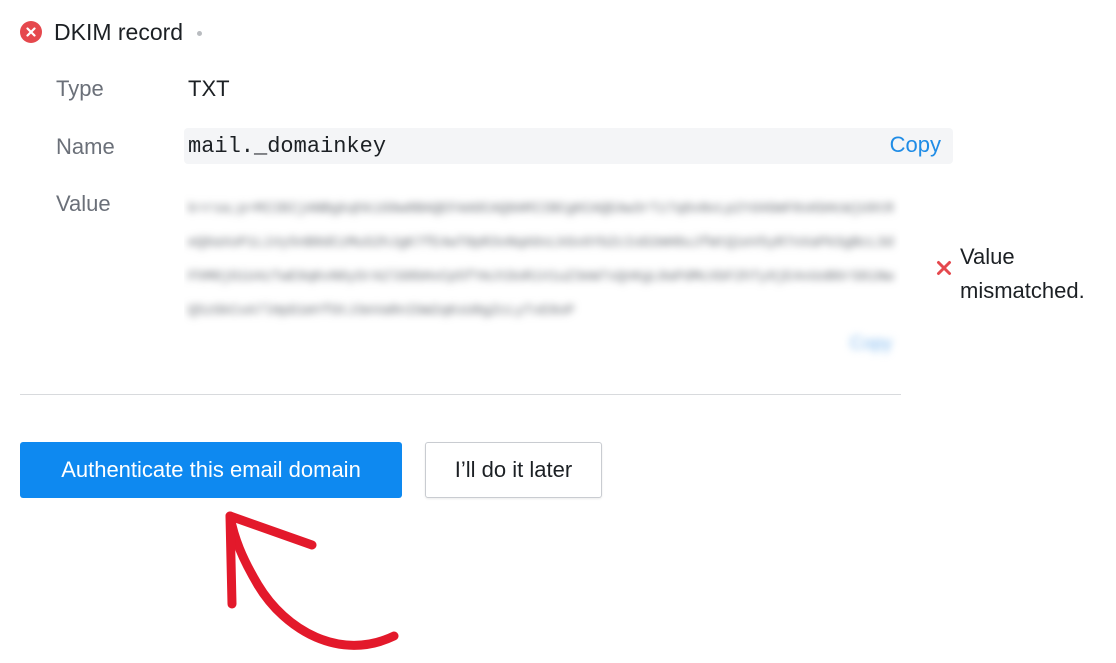 This screenshot has height=663, width=1116. I want to click on name-field: mail._domainkey Copy, so click(568, 146).